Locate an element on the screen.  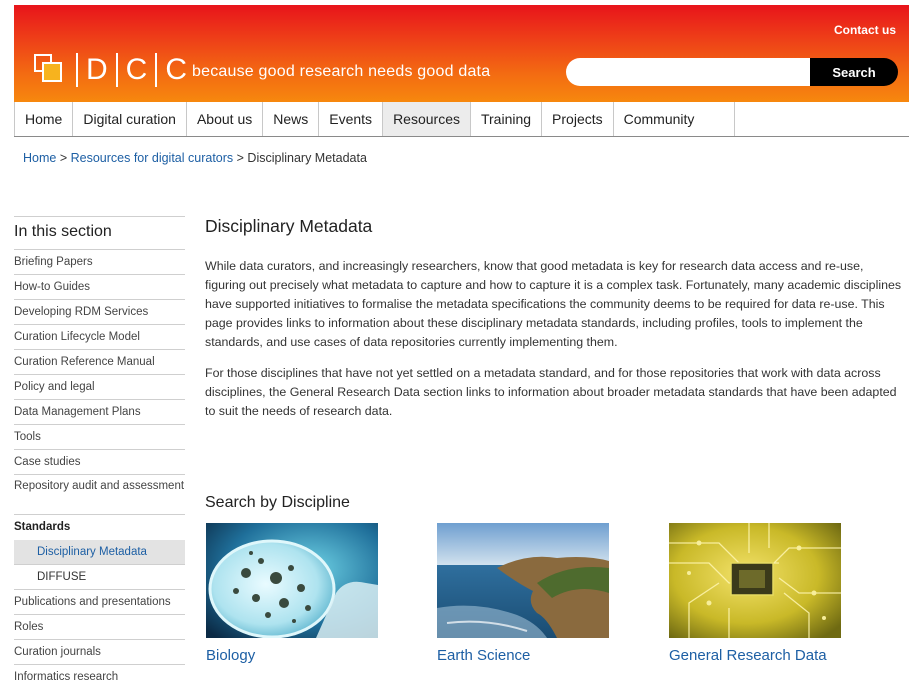
nav-events: Events is located at coordinates (351, 119).